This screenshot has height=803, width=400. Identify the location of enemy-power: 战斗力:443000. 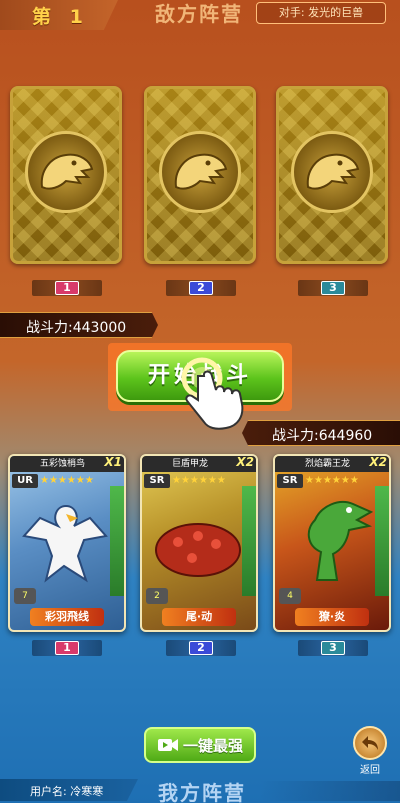
(79, 325).